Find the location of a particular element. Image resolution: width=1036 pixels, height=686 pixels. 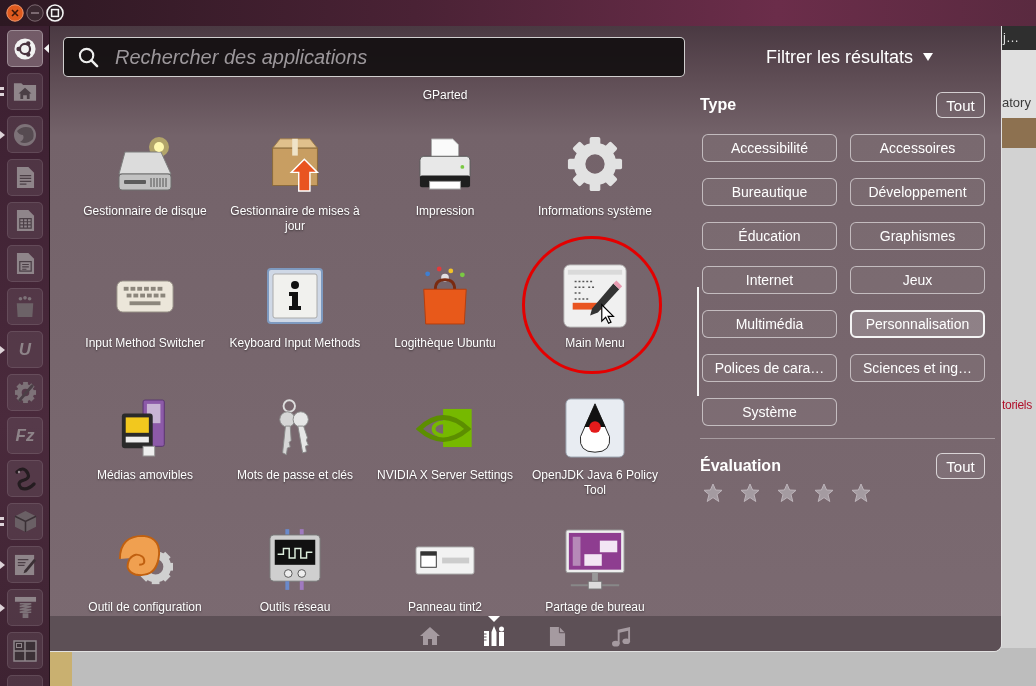

snake-icon is located at coordinates (25, 478).